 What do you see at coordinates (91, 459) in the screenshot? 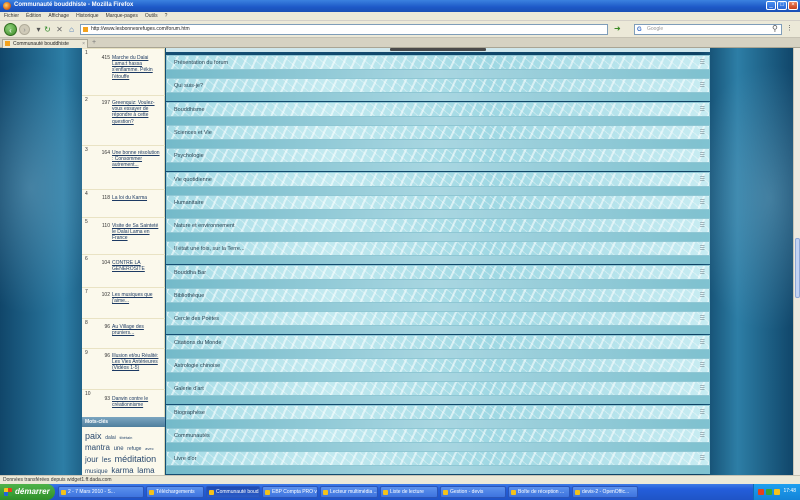
I see `tag-link: jour` at bounding box center [91, 459].